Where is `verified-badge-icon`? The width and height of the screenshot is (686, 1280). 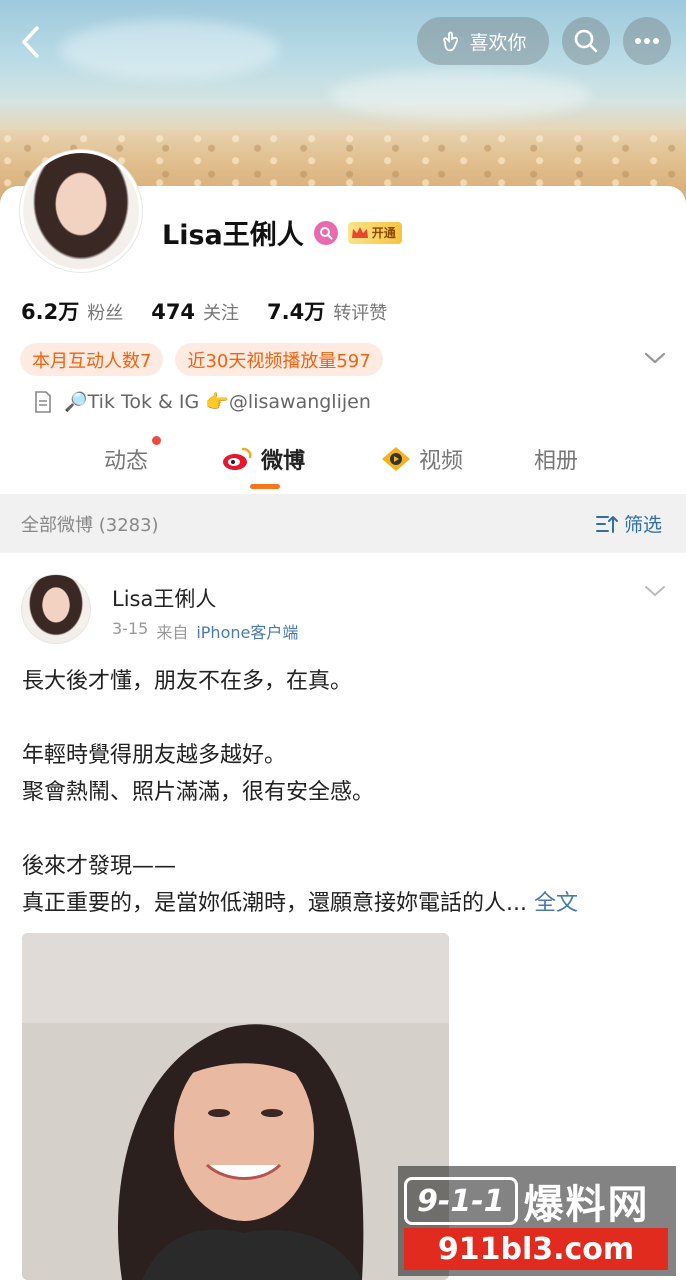 verified-badge-icon is located at coordinates (325, 232).